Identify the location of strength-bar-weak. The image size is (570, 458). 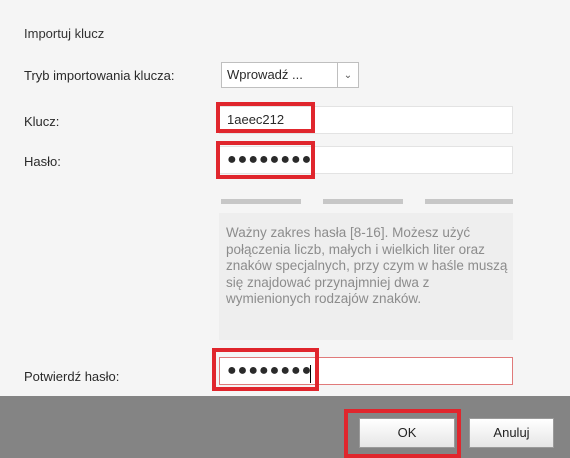
(261, 201).